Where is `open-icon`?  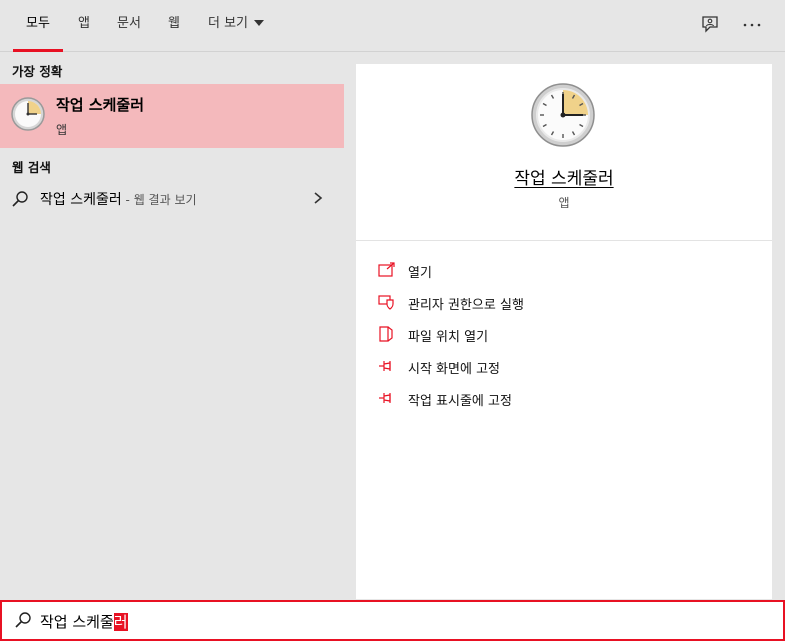
open-icon is located at coordinates (386, 269).